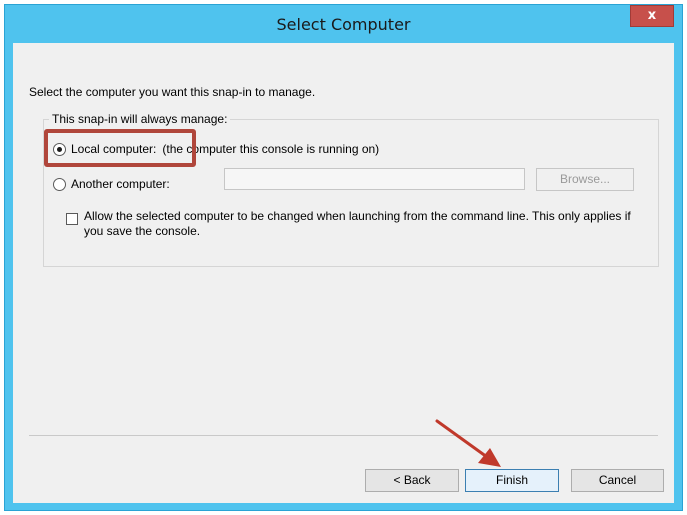 The height and width of the screenshot is (515, 687). What do you see at coordinates (468, 443) in the screenshot?
I see `annotation-arrow-icon` at bounding box center [468, 443].